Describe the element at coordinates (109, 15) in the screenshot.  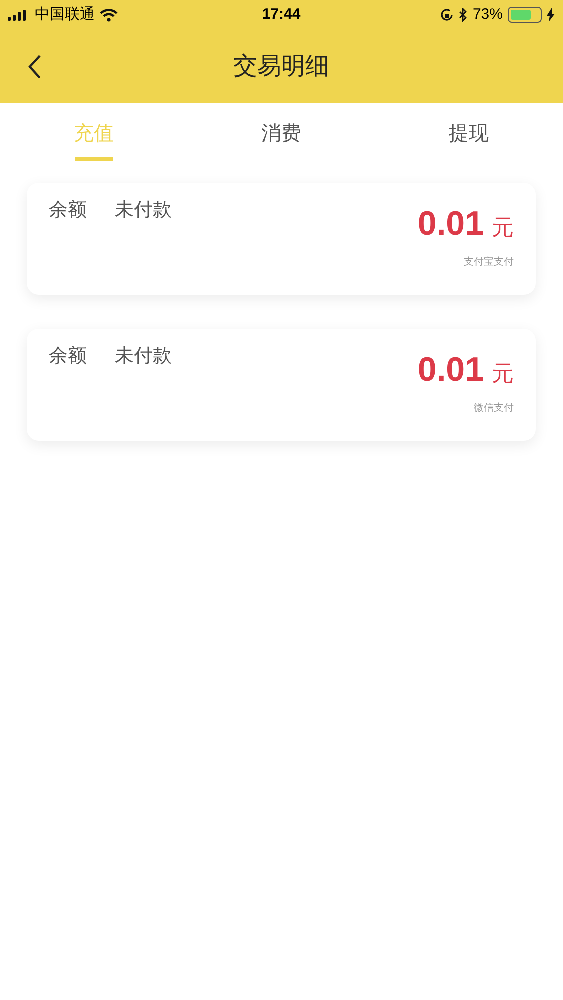
I see `wifi-icon` at that location.